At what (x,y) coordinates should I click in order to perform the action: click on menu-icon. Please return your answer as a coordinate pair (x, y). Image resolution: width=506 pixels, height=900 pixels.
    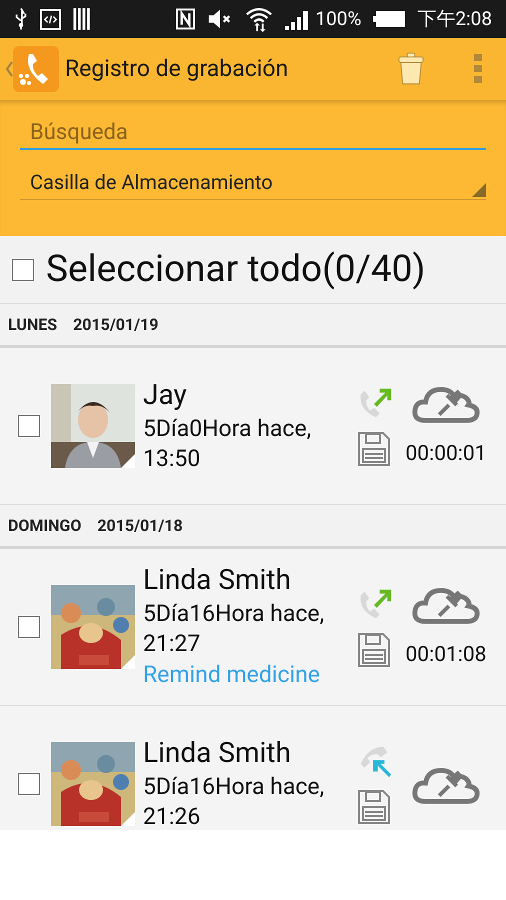
    Looking at the image, I should click on (478, 69).